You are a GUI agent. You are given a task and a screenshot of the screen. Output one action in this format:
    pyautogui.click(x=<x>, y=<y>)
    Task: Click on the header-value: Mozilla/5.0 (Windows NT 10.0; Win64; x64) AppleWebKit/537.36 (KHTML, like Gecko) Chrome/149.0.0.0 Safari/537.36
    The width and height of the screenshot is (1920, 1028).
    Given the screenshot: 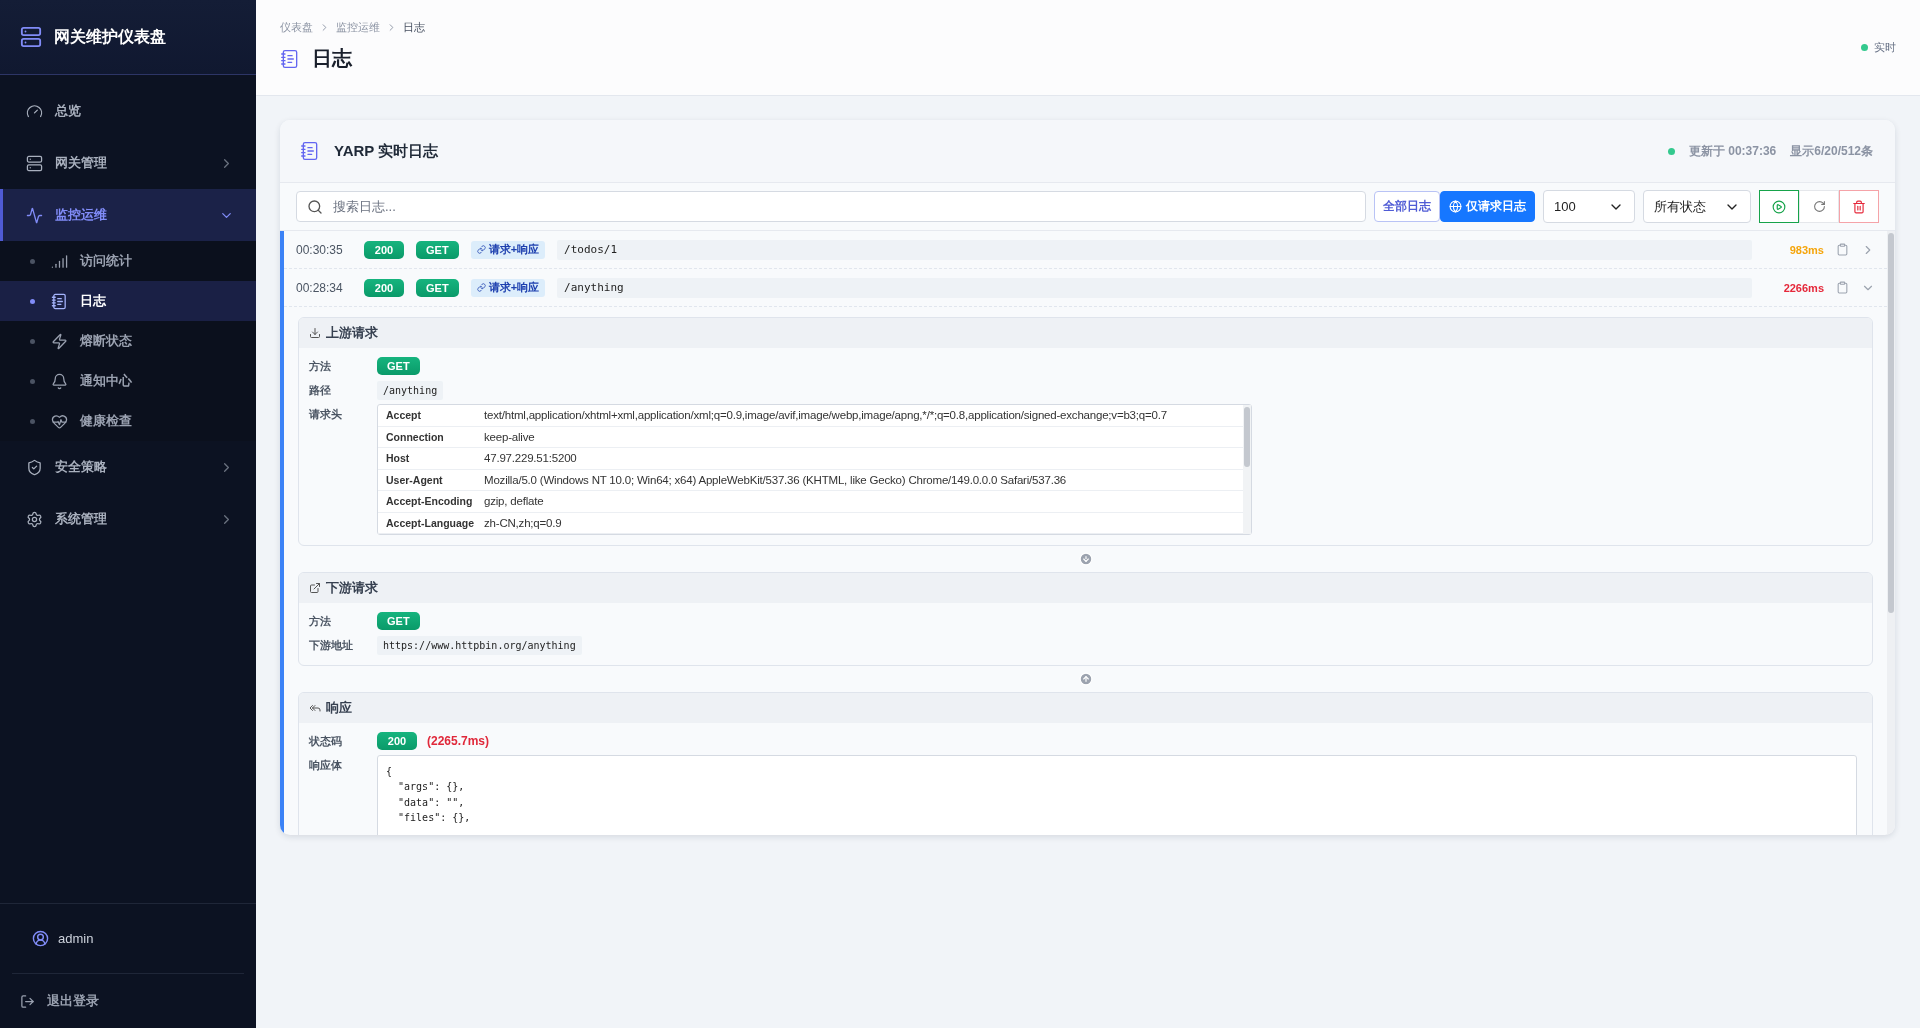 What is the action you would take?
    pyautogui.click(x=775, y=479)
    